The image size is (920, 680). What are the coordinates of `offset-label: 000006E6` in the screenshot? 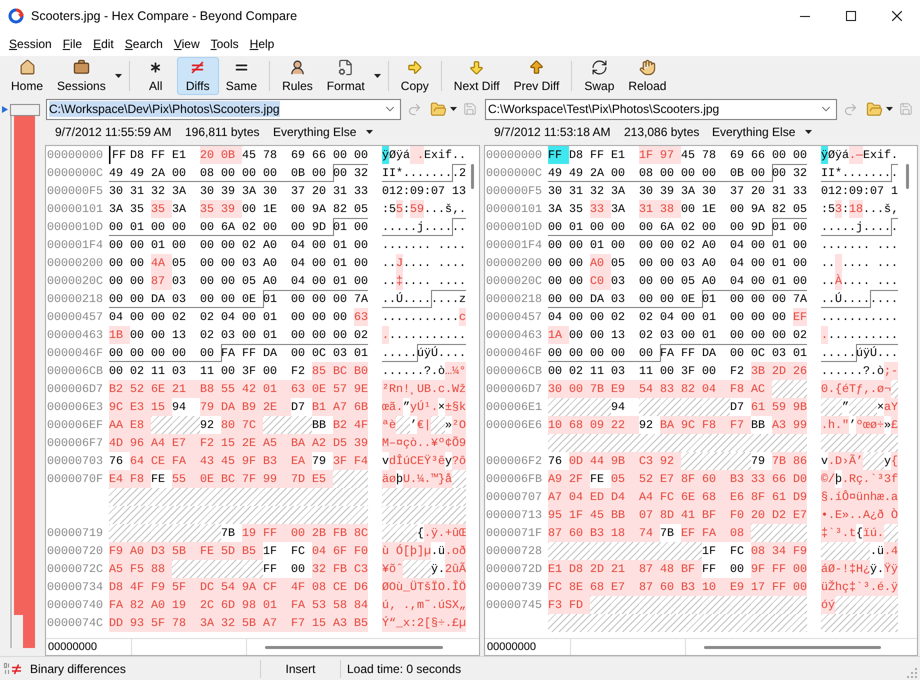 It's located at (514, 425).